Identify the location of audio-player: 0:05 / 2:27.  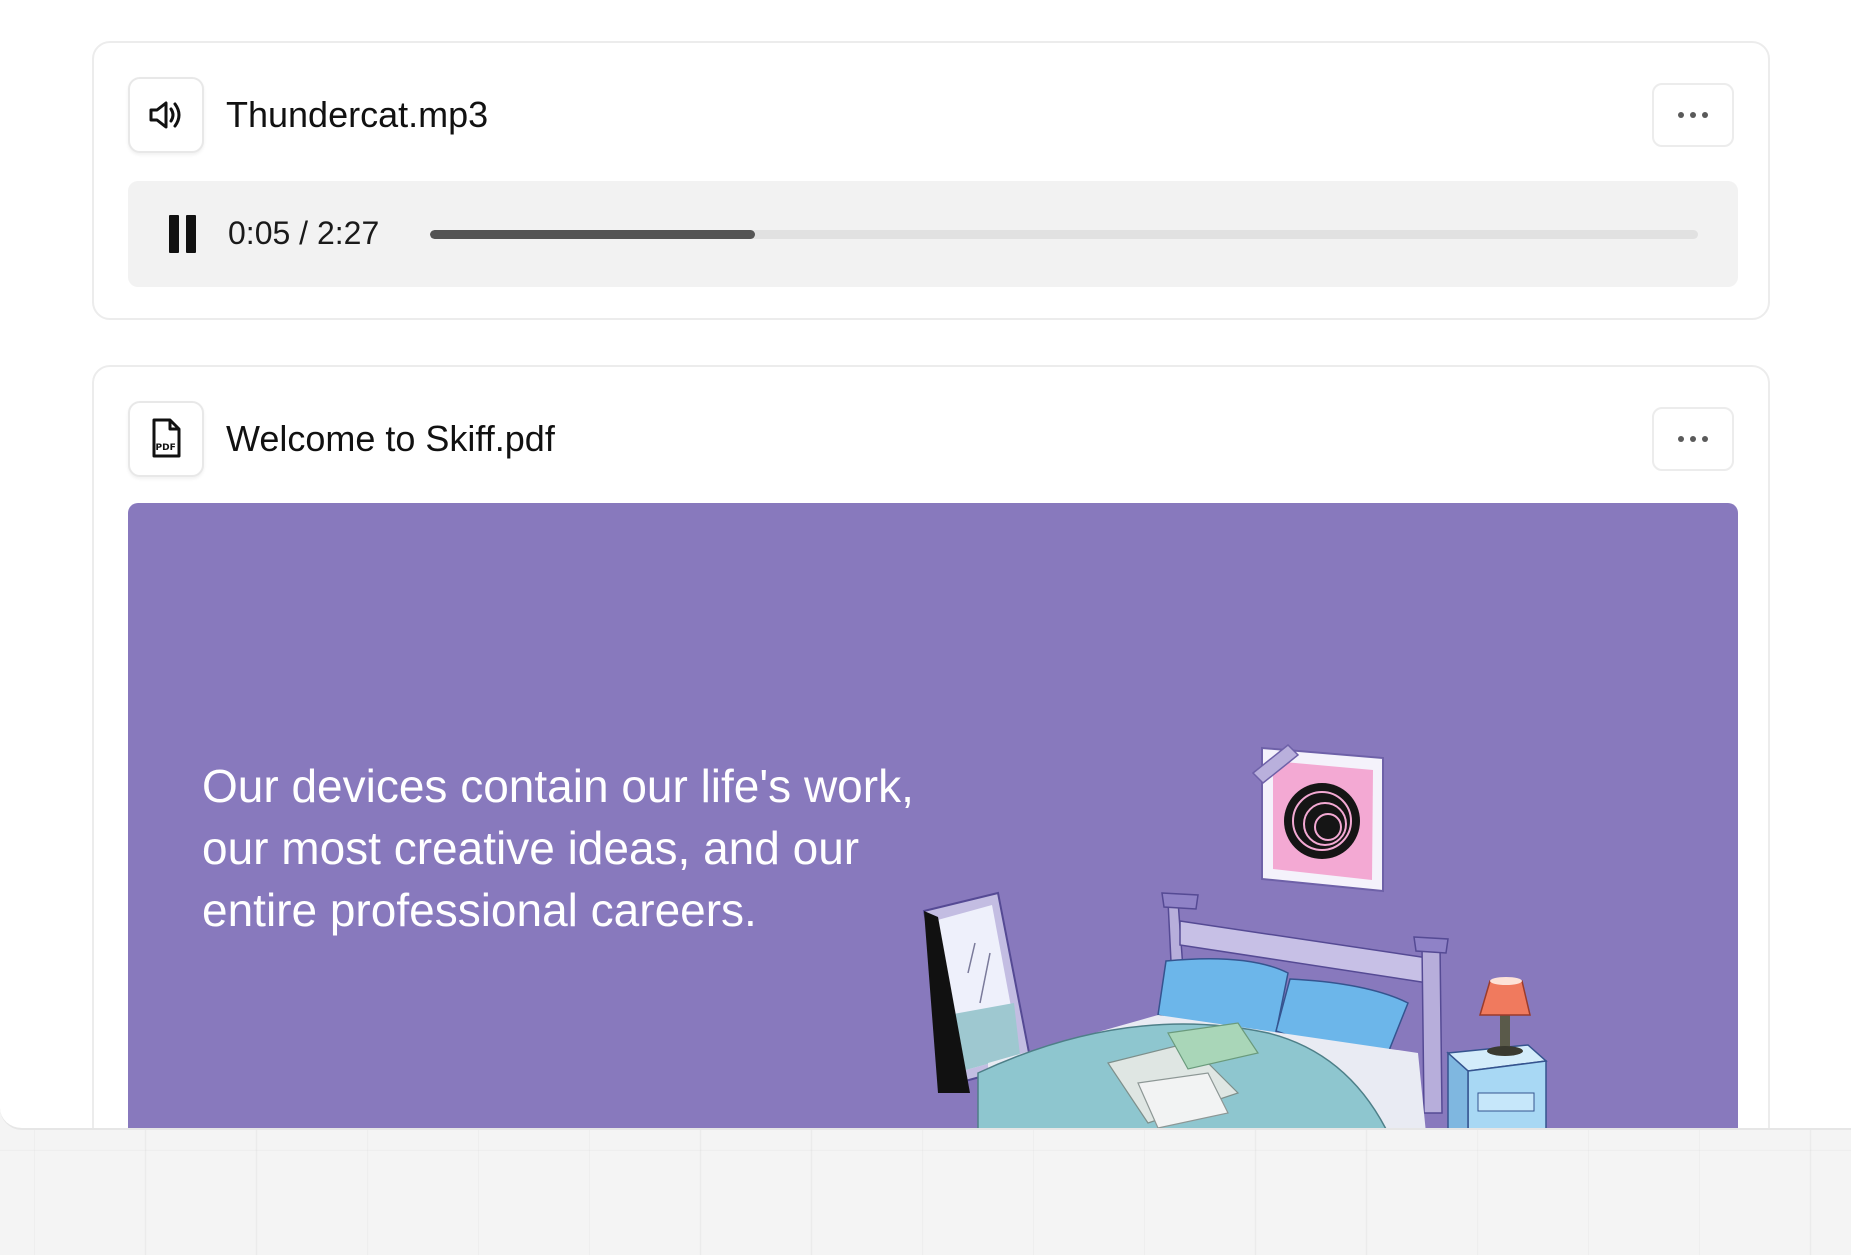
(933, 234).